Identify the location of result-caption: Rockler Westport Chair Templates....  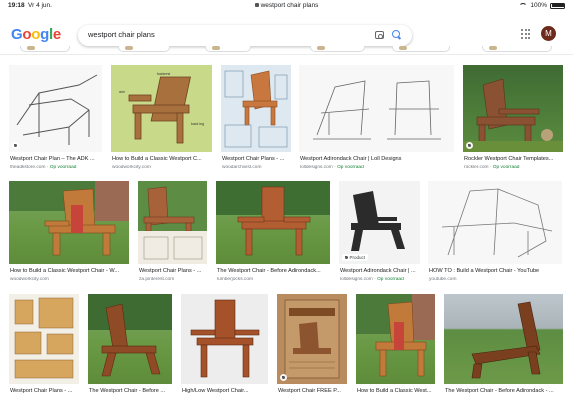
(514, 159).